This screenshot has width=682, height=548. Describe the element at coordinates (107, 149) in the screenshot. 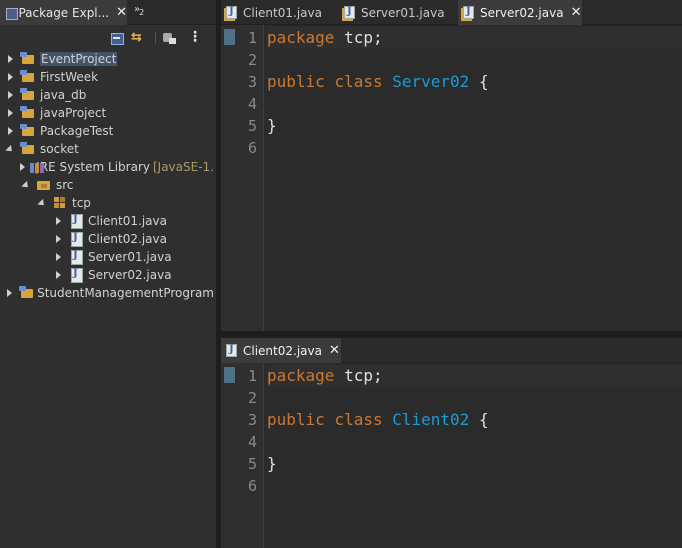

I see `tree-item: socket` at that location.